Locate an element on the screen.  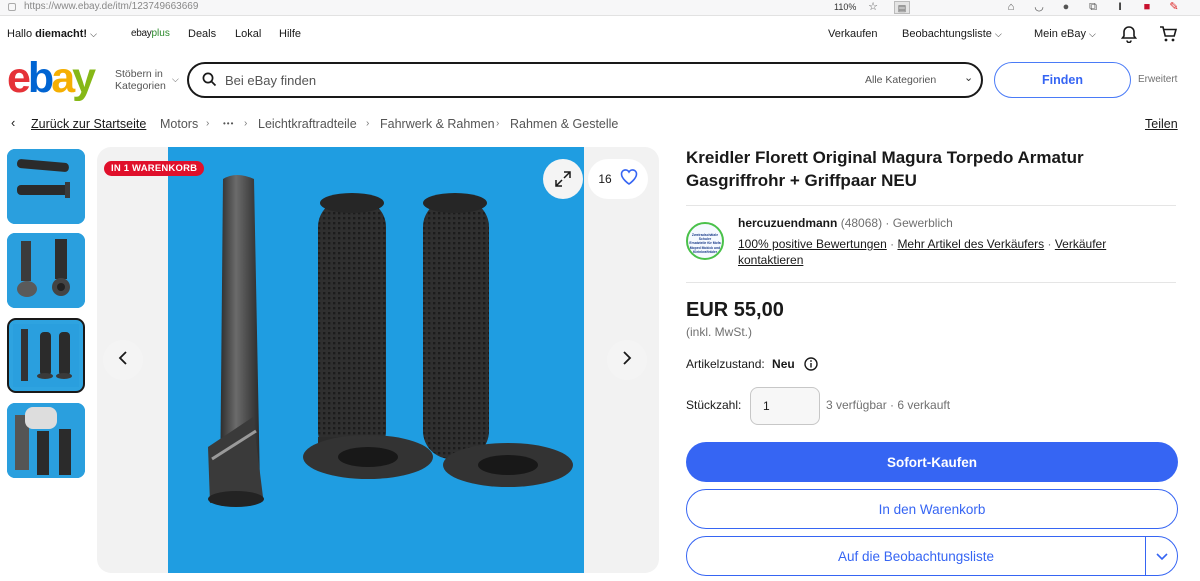
price: EUR 55,00 is located at coordinates (735, 310).